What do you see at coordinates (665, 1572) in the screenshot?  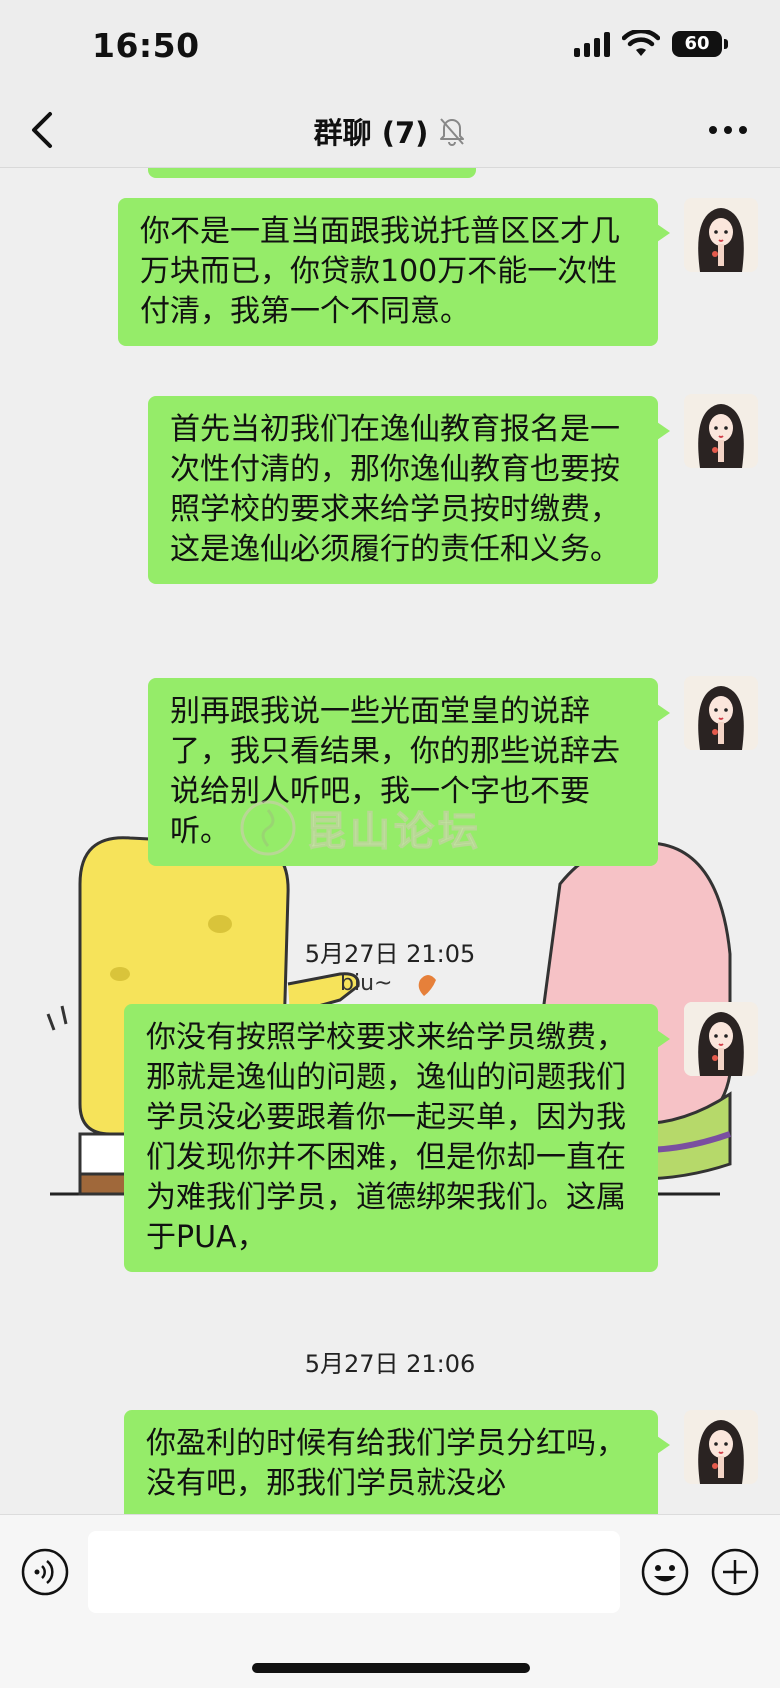 I see `emoji-icon` at bounding box center [665, 1572].